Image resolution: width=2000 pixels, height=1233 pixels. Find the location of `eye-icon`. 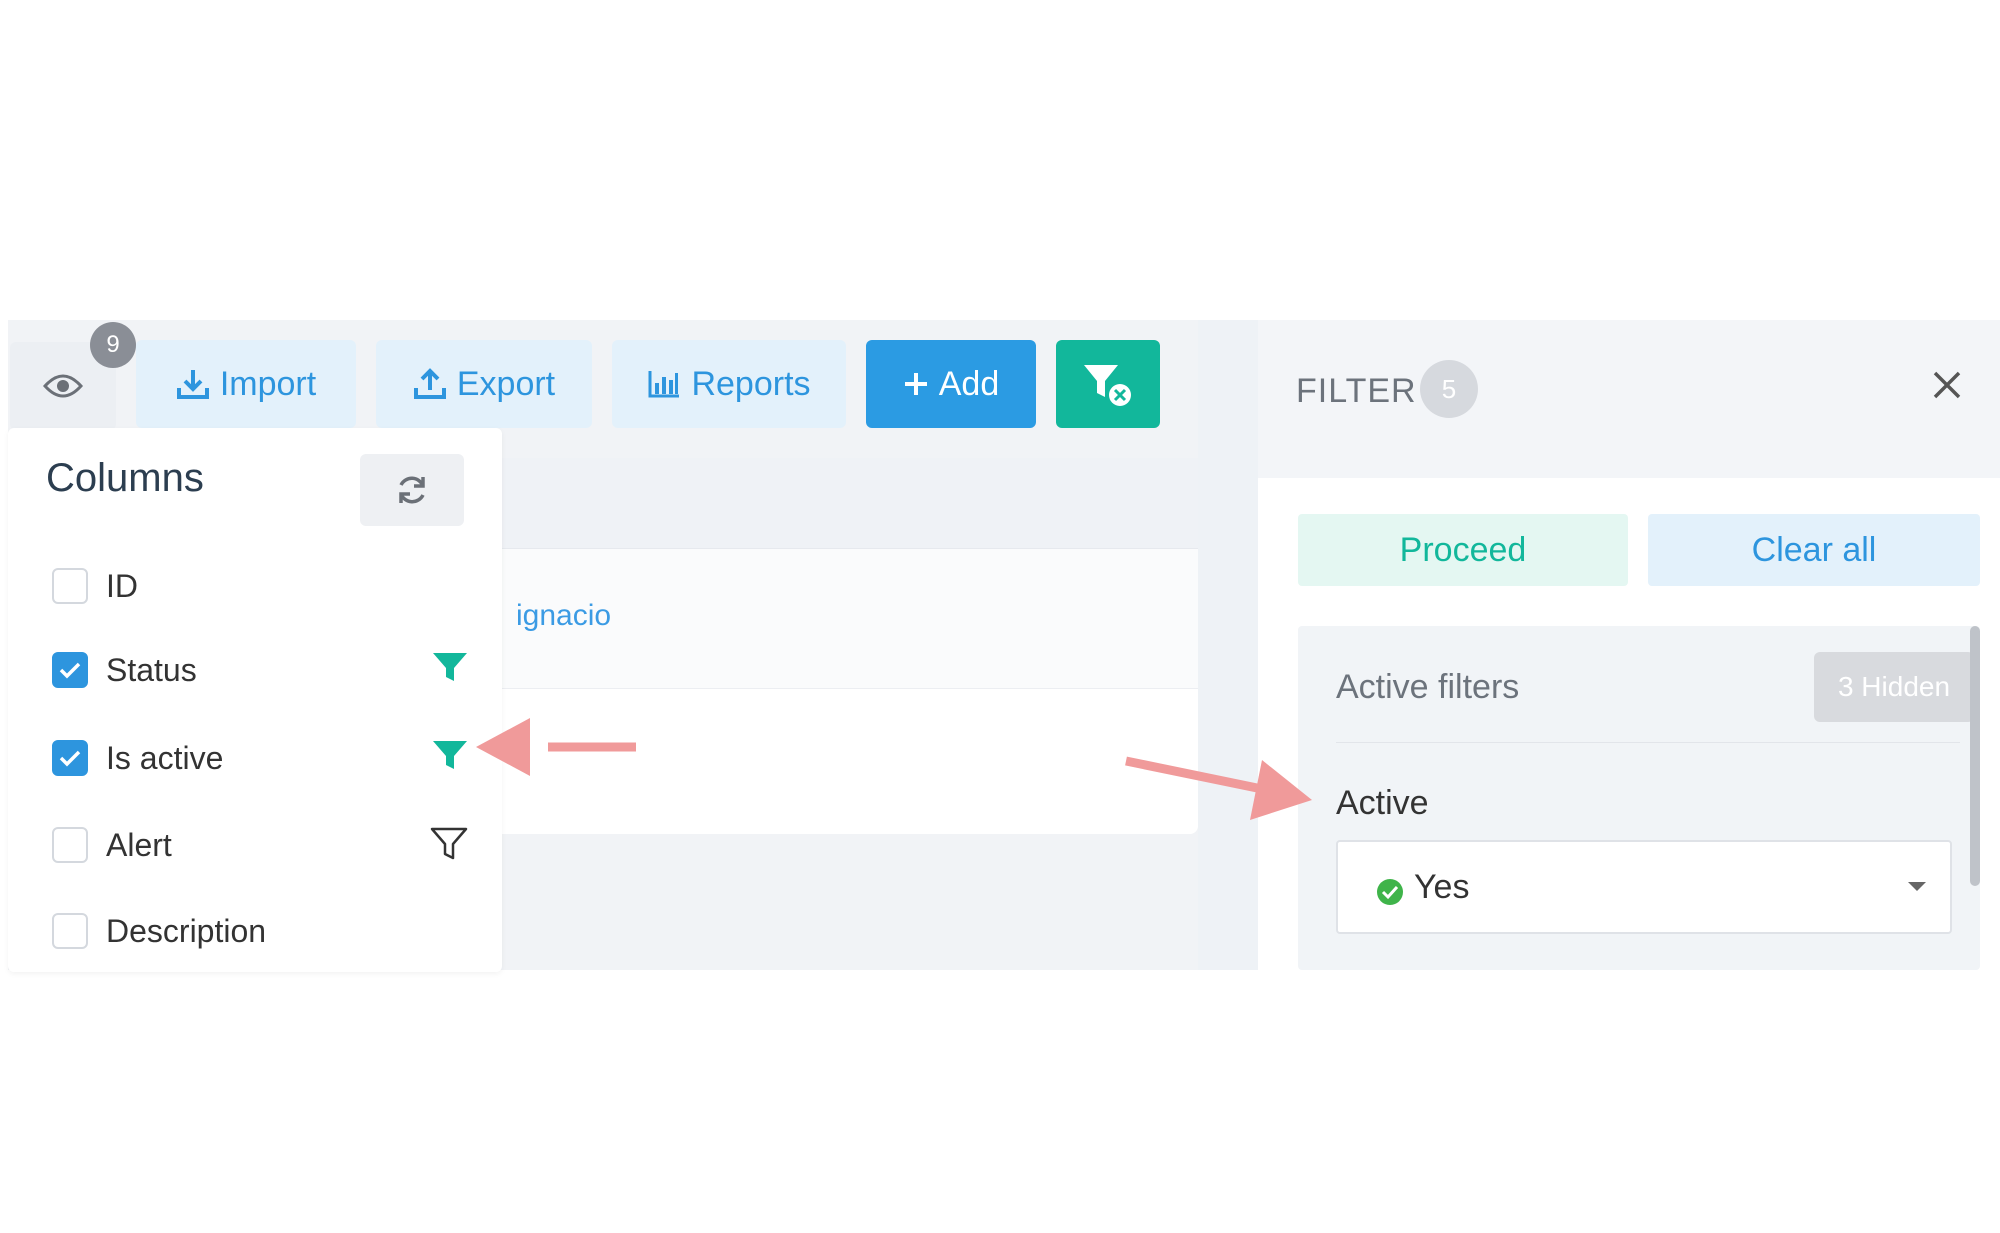

eye-icon is located at coordinates (63, 386).